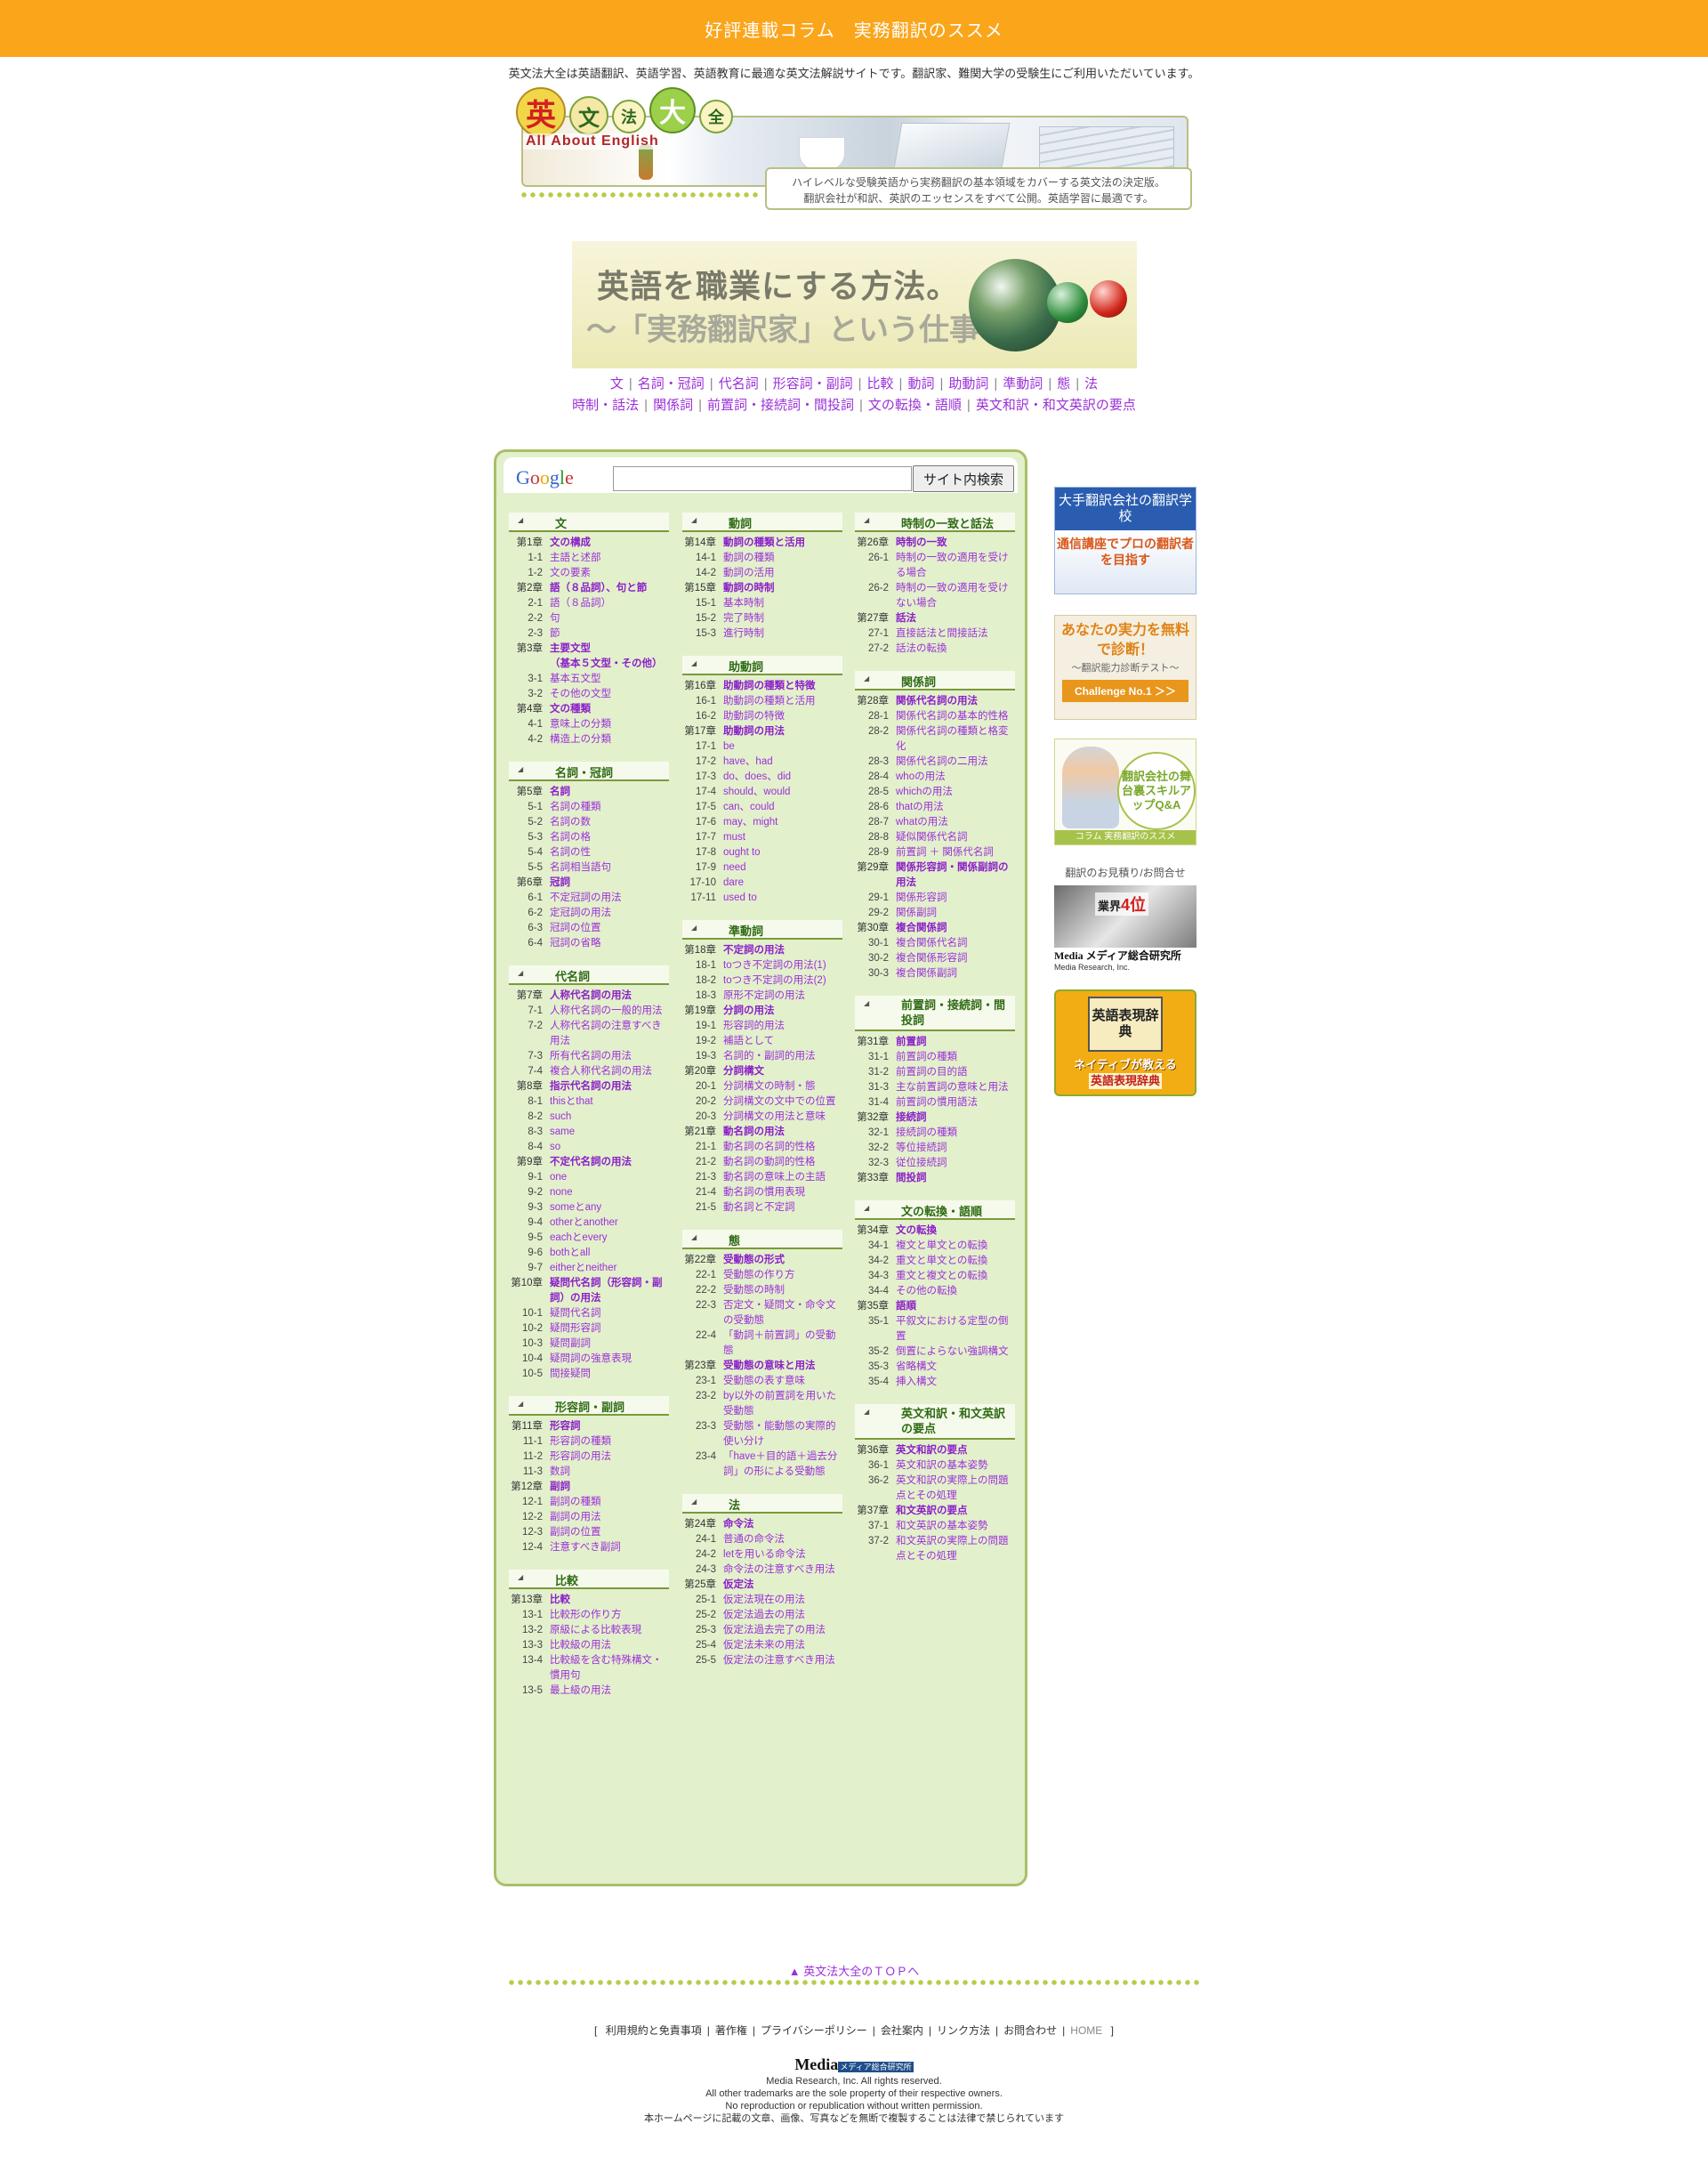 This screenshot has width=1708, height=2164. What do you see at coordinates (963, 2031) in the screenshot?
I see `footer-link: リンク方法` at bounding box center [963, 2031].